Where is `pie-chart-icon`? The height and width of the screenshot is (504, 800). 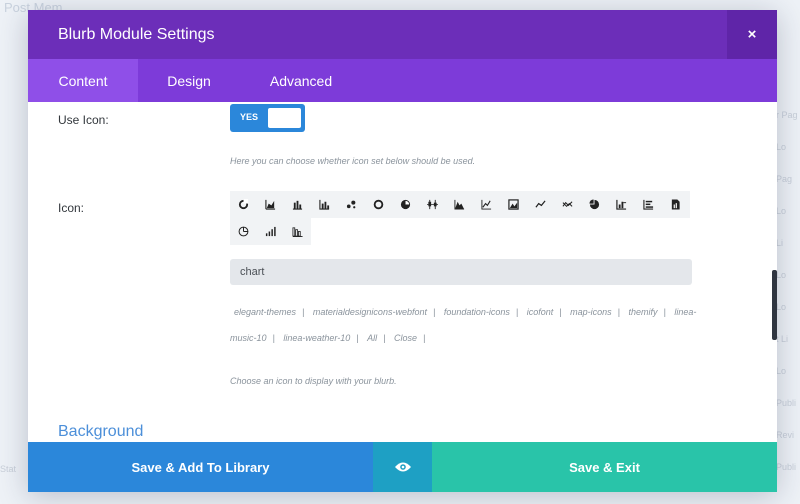 pie-chart-icon is located at coordinates (594, 204).